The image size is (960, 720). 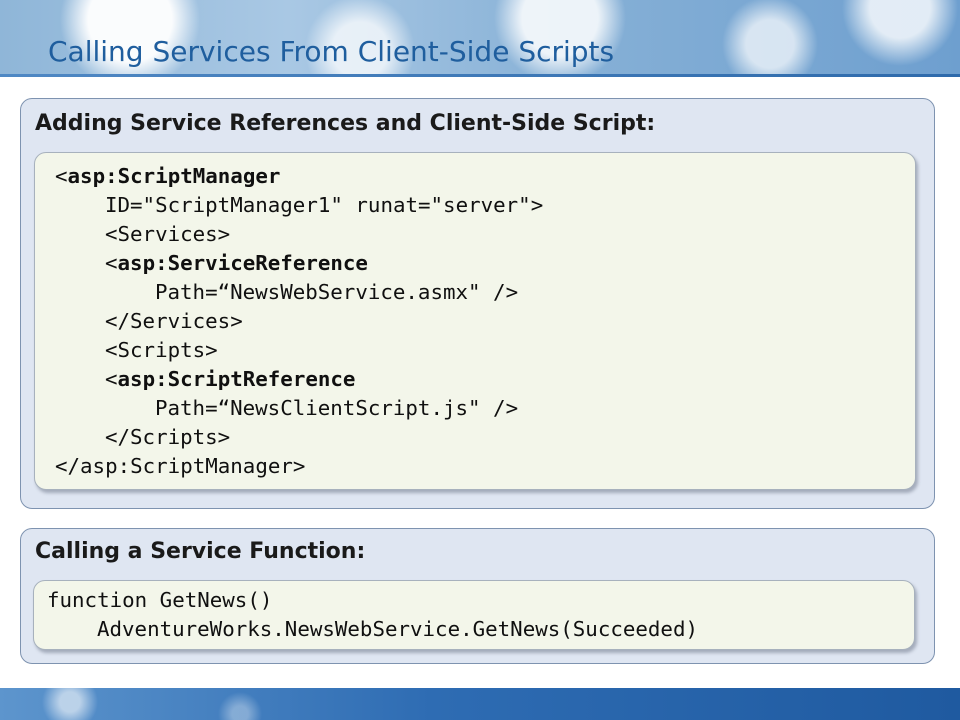 What do you see at coordinates (485, 379) in the screenshot?
I see `code-line: <asp:ScriptReference` at bounding box center [485, 379].